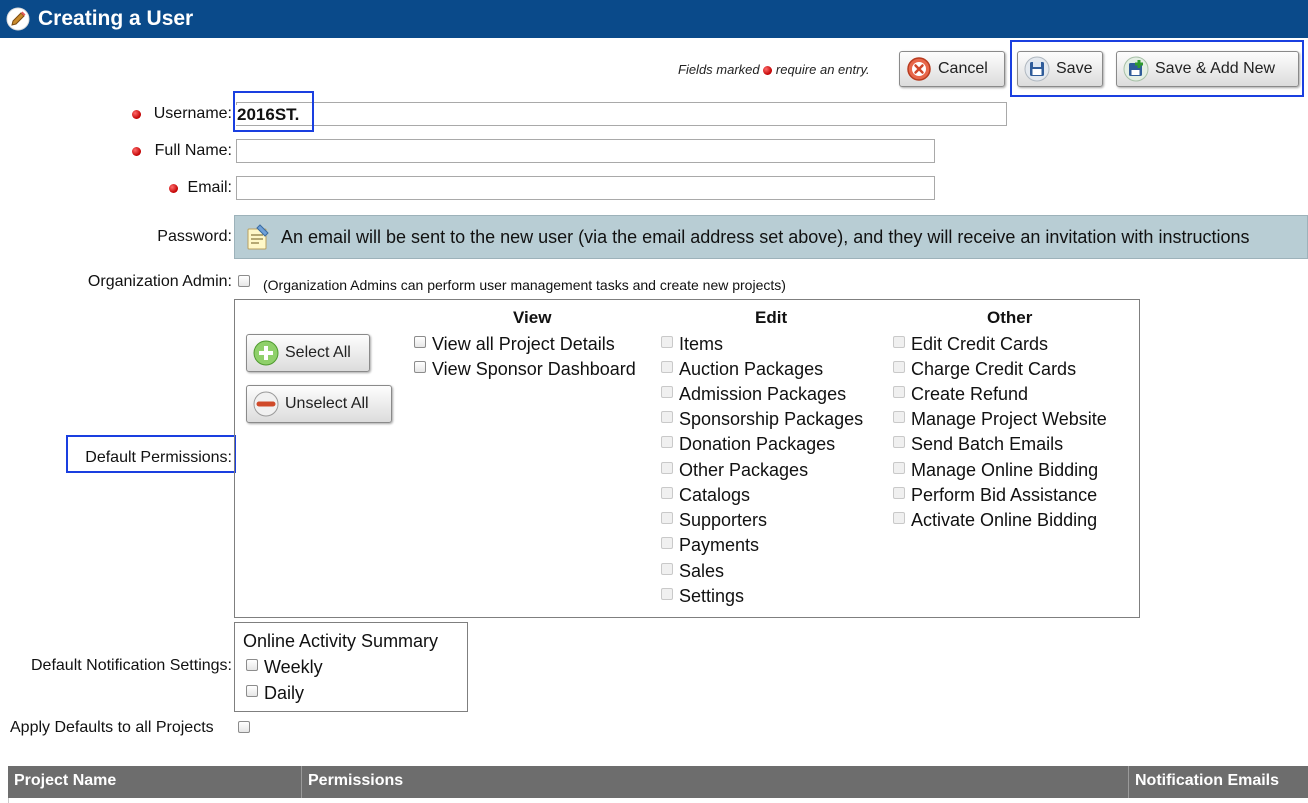 This screenshot has width=1308, height=803. What do you see at coordinates (532, 317) in the screenshot?
I see `view-column-header: View` at bounding box center [532, 317].